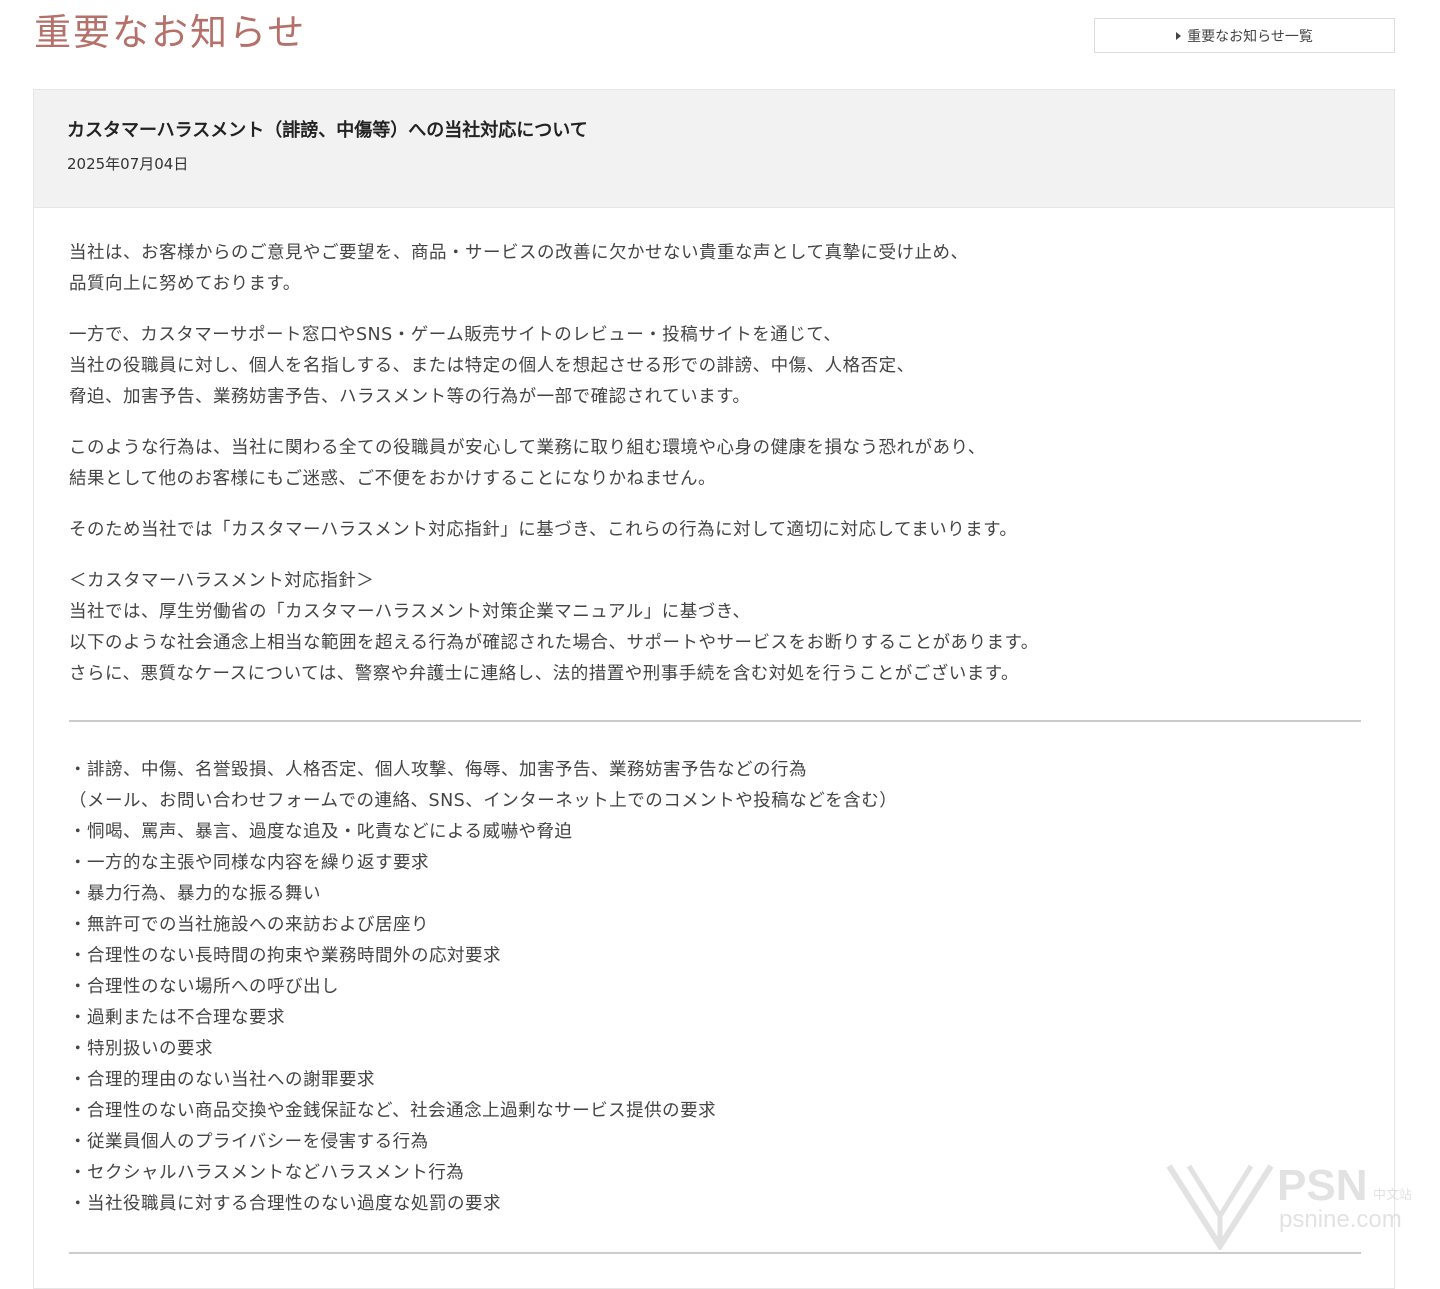  What do you see at coordinates (1179, 35) in the screenshot?
I see `triangle-right-icon` at bounding box center [1179, 35].